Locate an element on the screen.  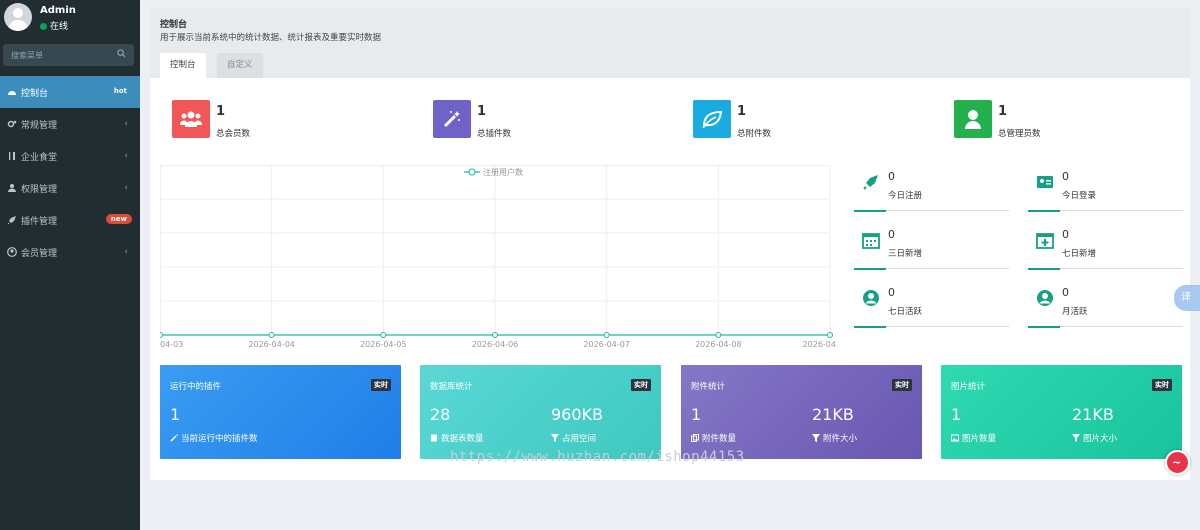
watermark: https://www.huzhan.com/ishop44153 is located at coordinates (597, 457).